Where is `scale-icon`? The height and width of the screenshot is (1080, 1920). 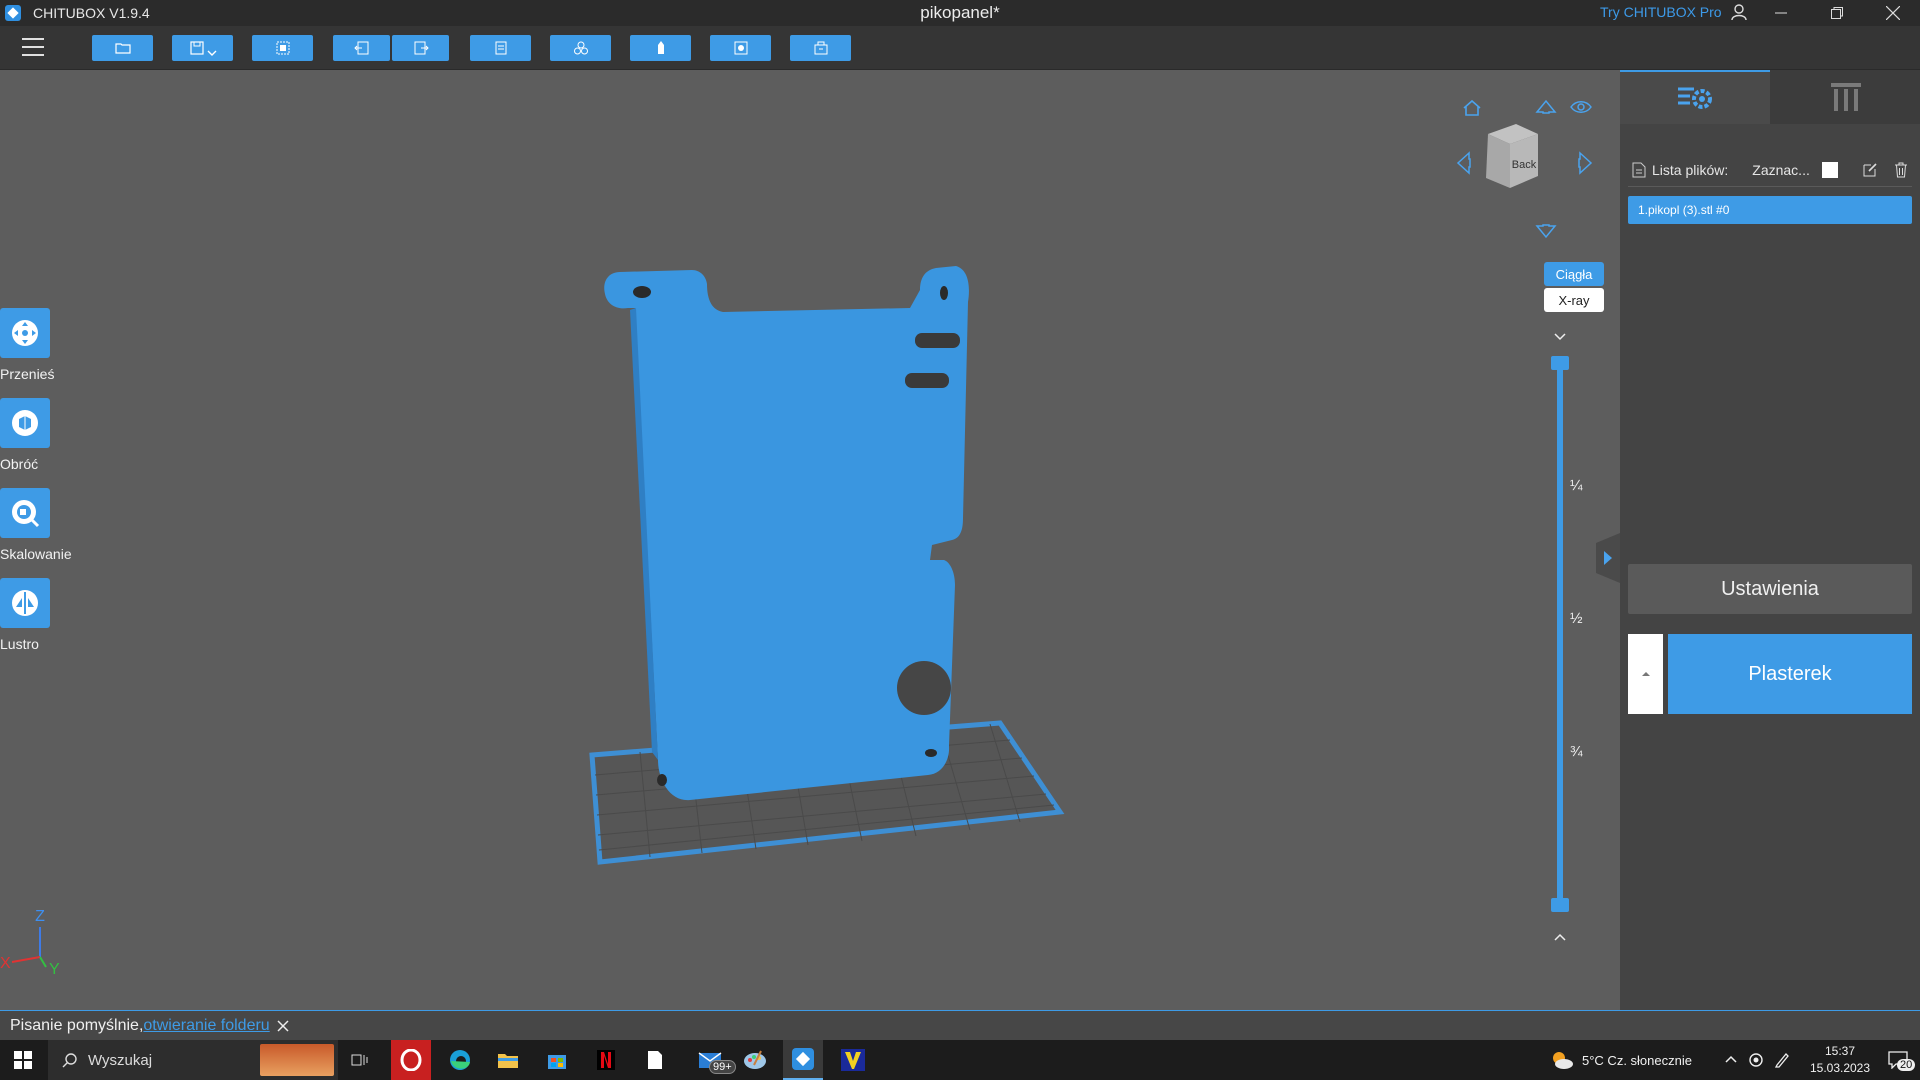
scale-icon is located at coordinates (26, 514).